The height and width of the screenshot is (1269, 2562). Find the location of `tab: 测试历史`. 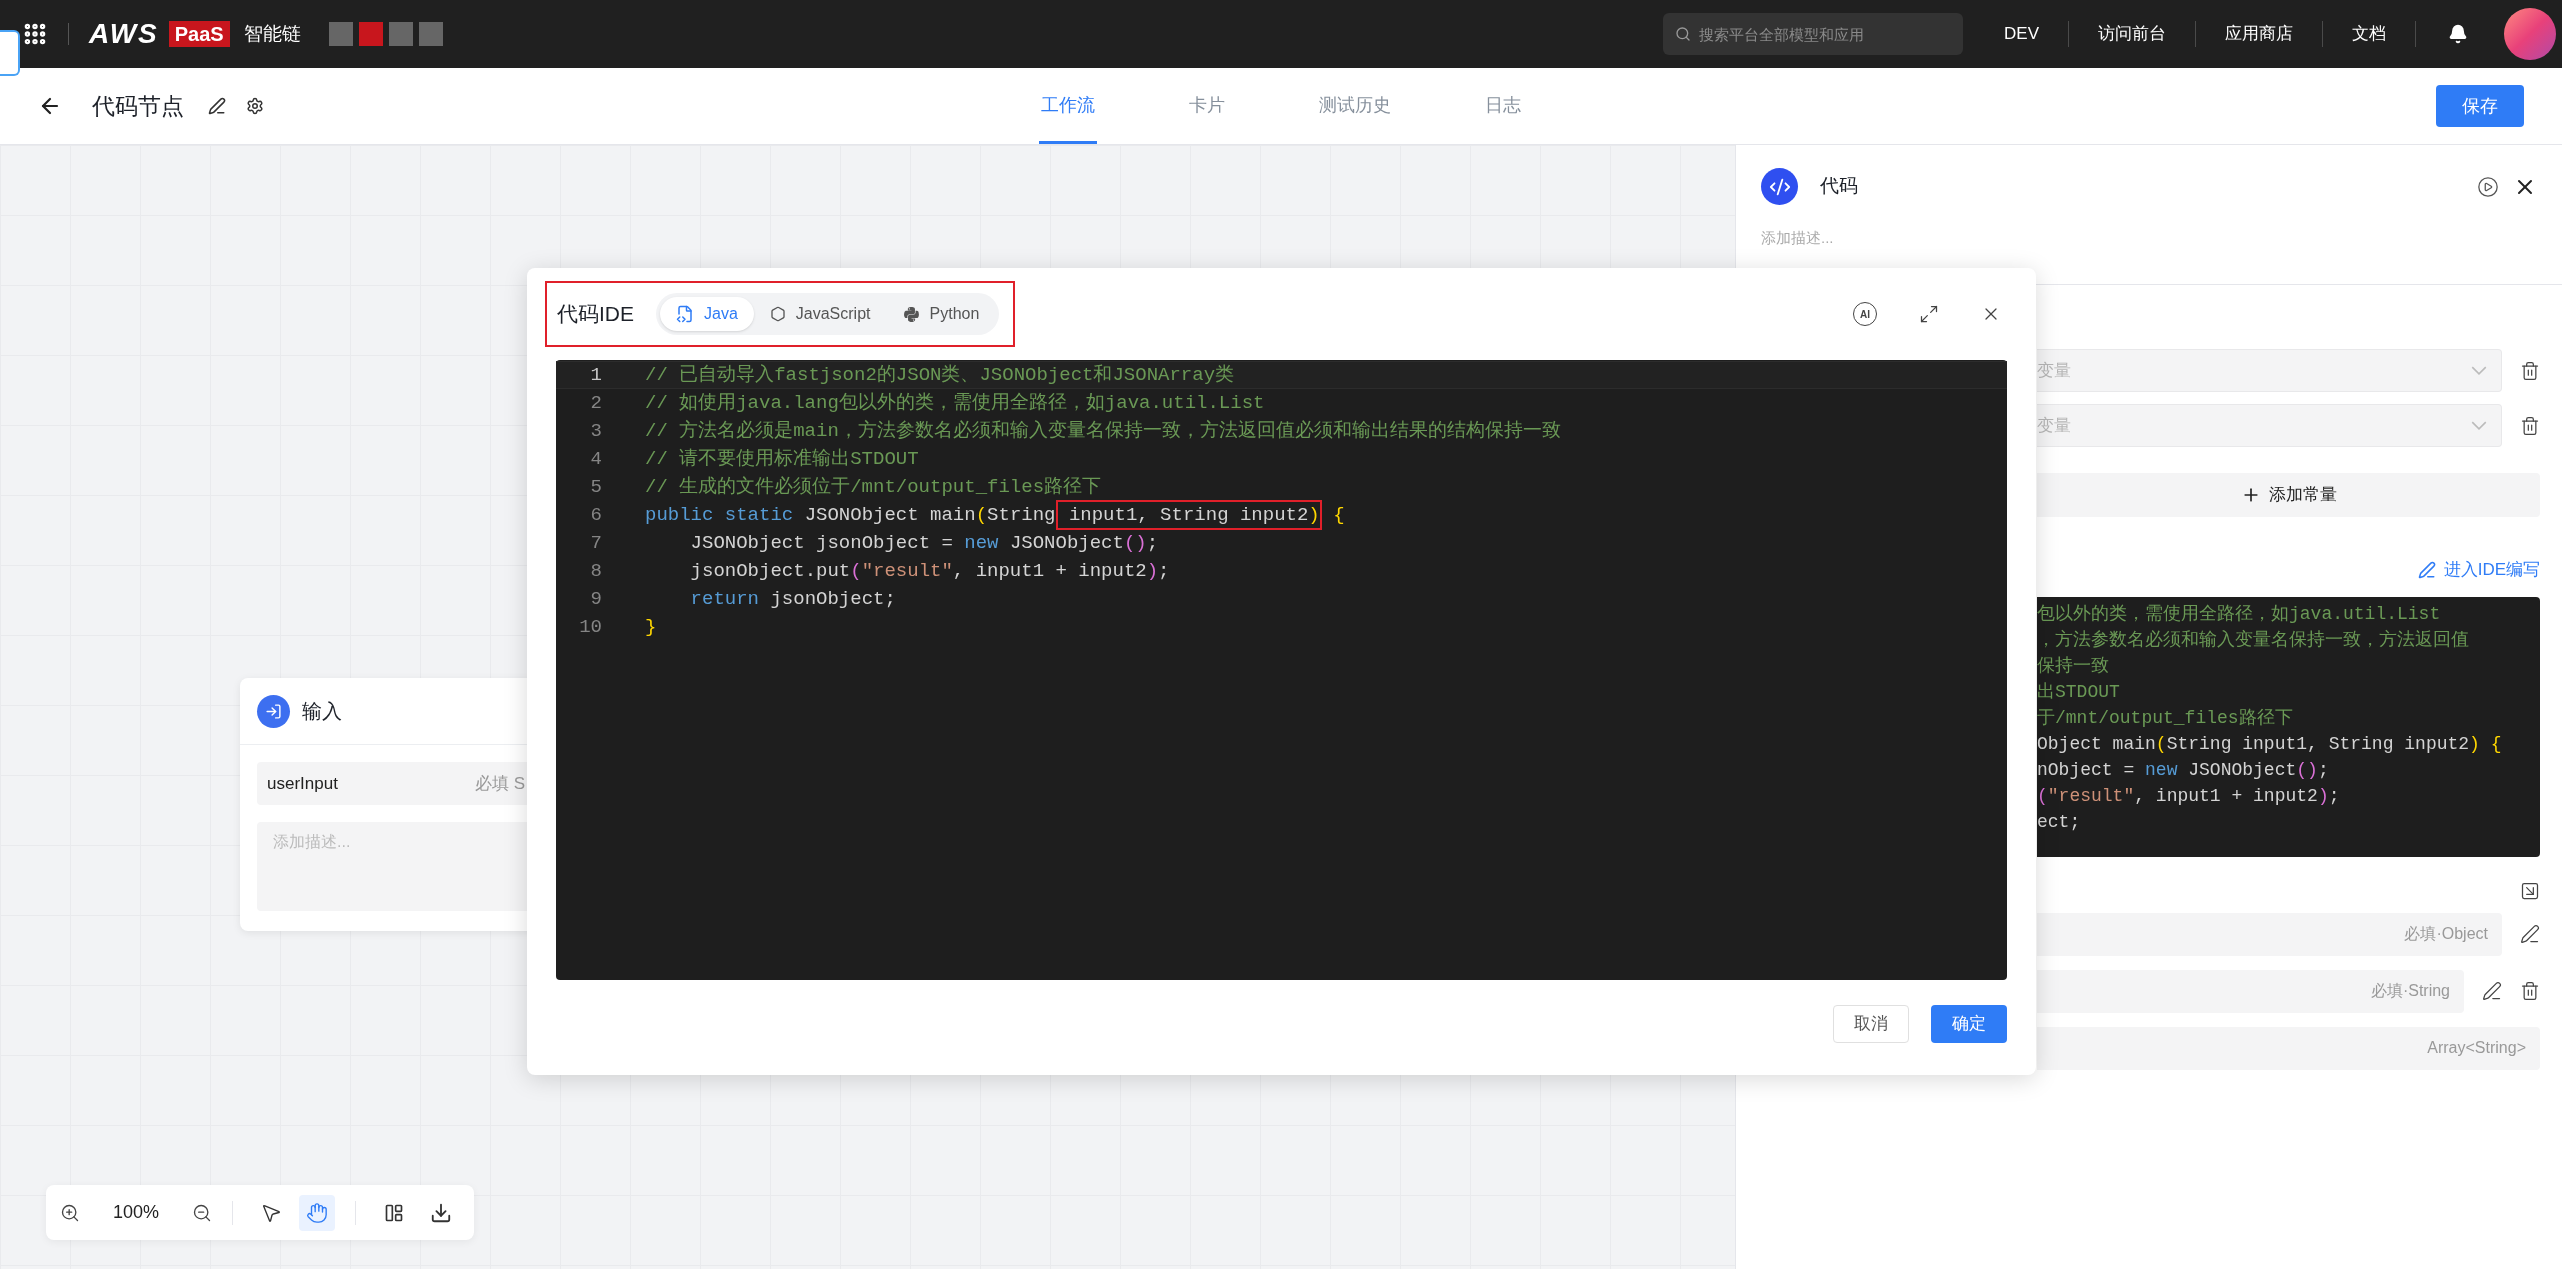

tab: 测试历史 is located at coordinates (1355, 106).